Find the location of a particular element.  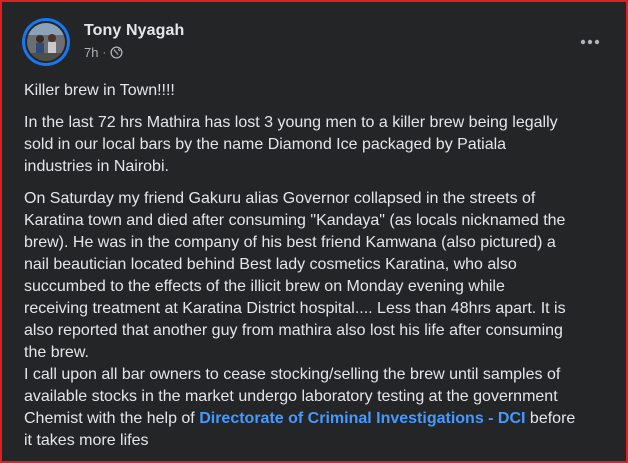

avatar is located at coordinates (46, 42).